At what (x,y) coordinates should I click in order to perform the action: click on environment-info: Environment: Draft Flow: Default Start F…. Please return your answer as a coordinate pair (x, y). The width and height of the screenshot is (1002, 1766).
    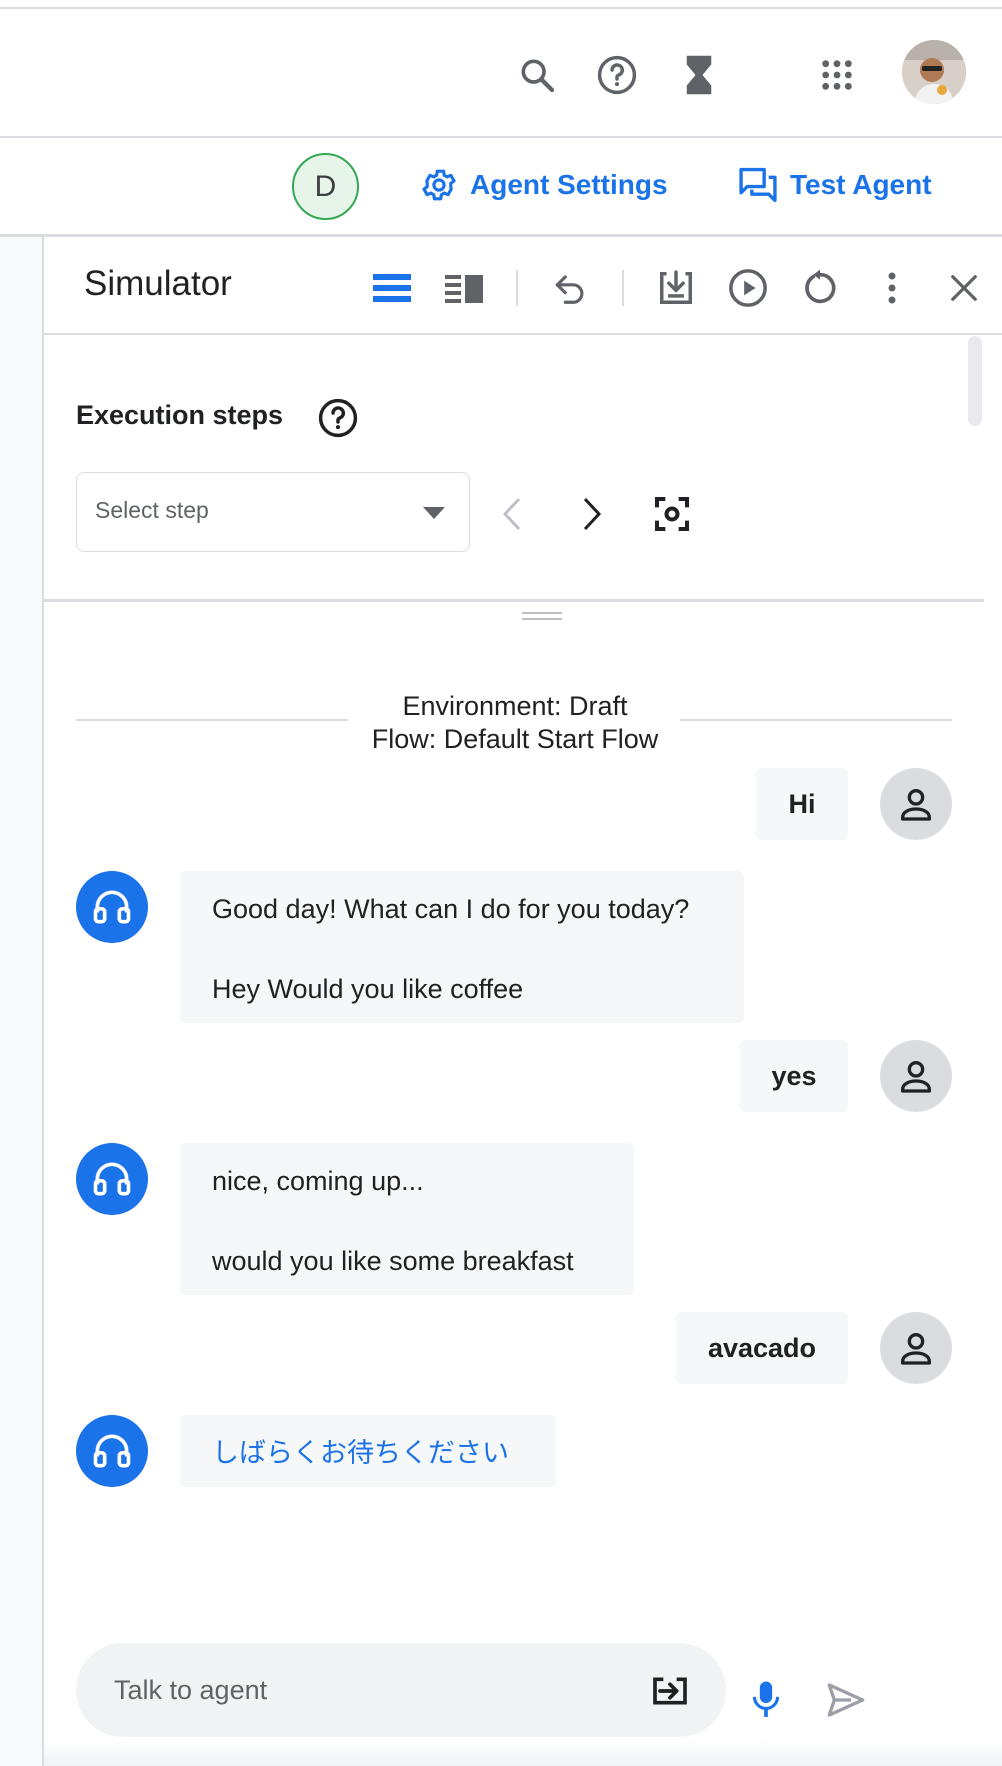
    Looking at the image, I should click on (515, 723).